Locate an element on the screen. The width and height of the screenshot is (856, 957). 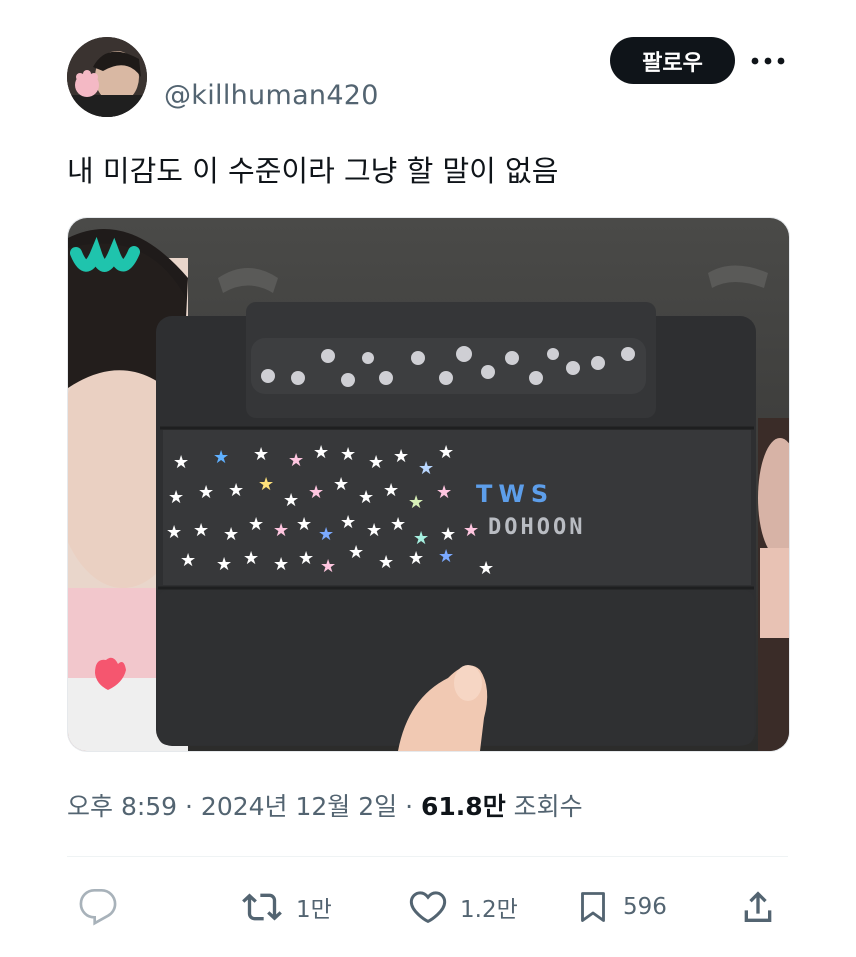
bookmark-count: 596 is located at coordinates (645, 907).